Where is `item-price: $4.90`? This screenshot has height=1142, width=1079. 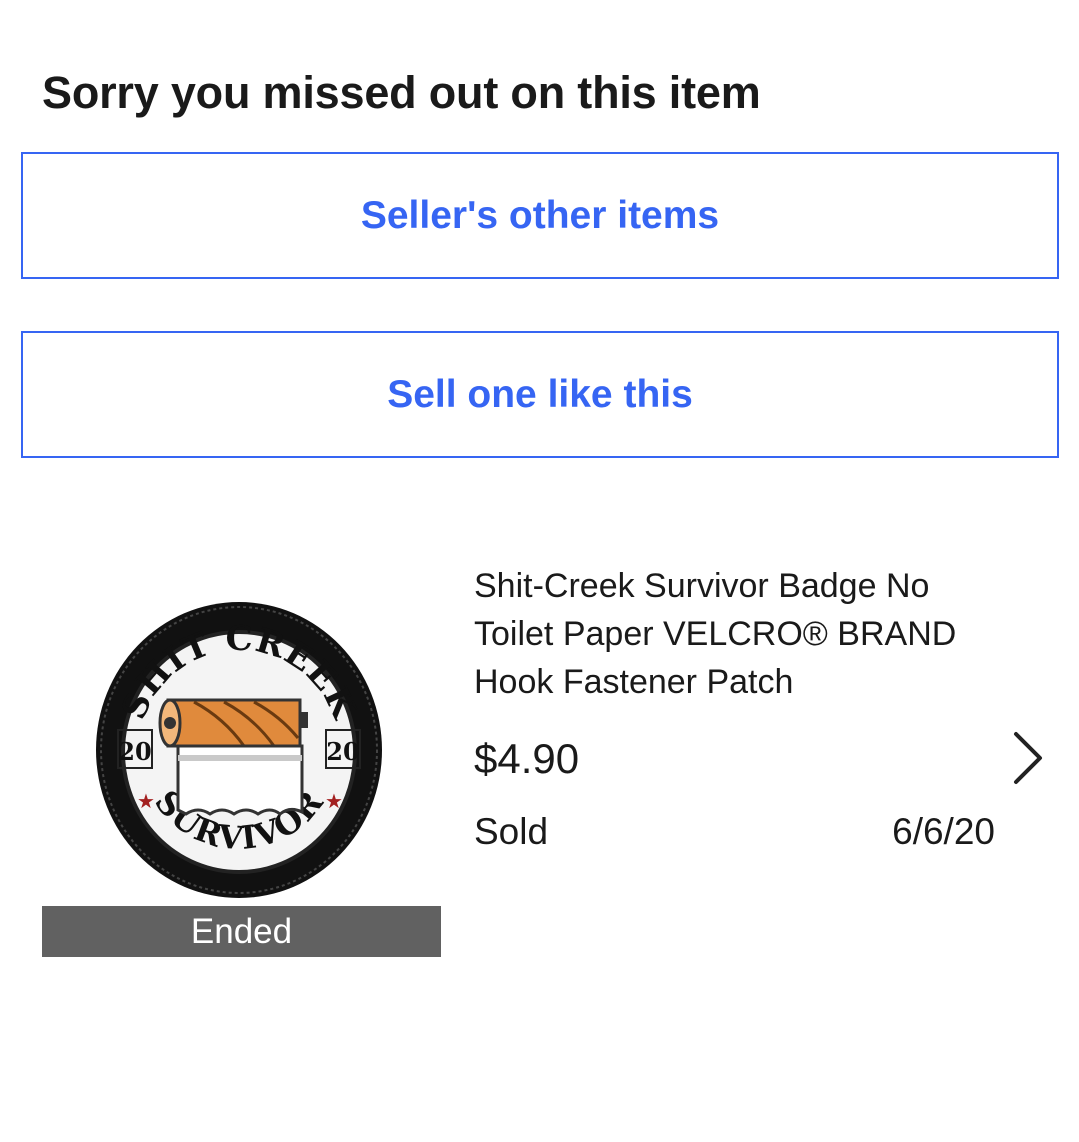
item-price: $4.90 is located at coordinates (527, 758).